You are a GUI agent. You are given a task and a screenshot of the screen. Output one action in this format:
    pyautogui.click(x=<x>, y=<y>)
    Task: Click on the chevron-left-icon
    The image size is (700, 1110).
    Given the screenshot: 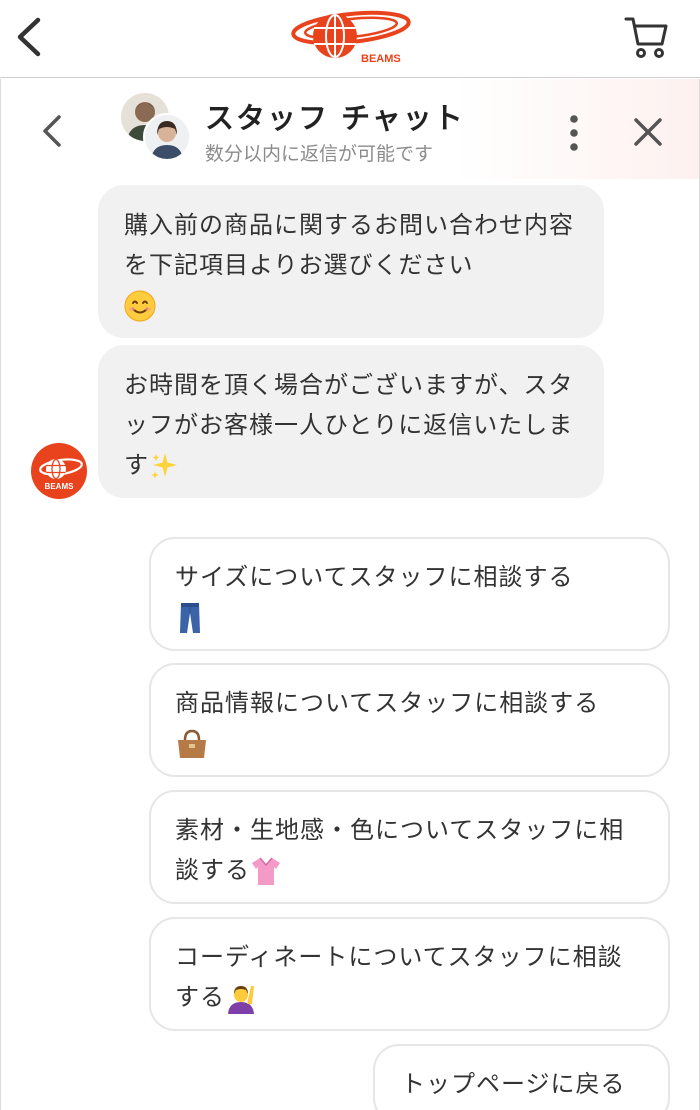 What is the action you would take?
    pyautogui.click(x=30, y=37)
    